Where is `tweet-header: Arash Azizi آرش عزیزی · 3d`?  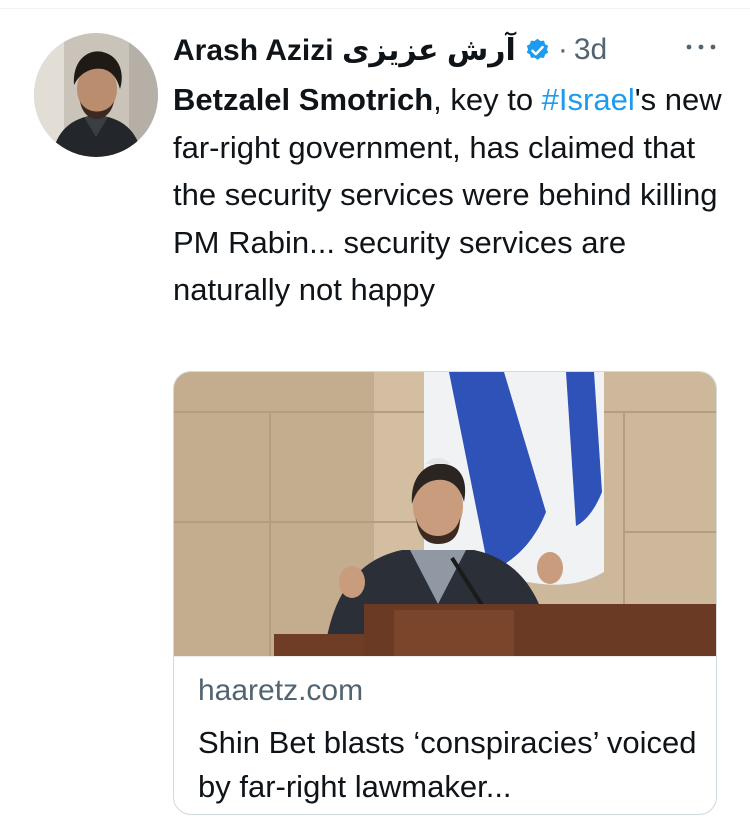
tweet-header: Arash Azizi آرش عزیزی · 3d is located at coordinates (390, 50).